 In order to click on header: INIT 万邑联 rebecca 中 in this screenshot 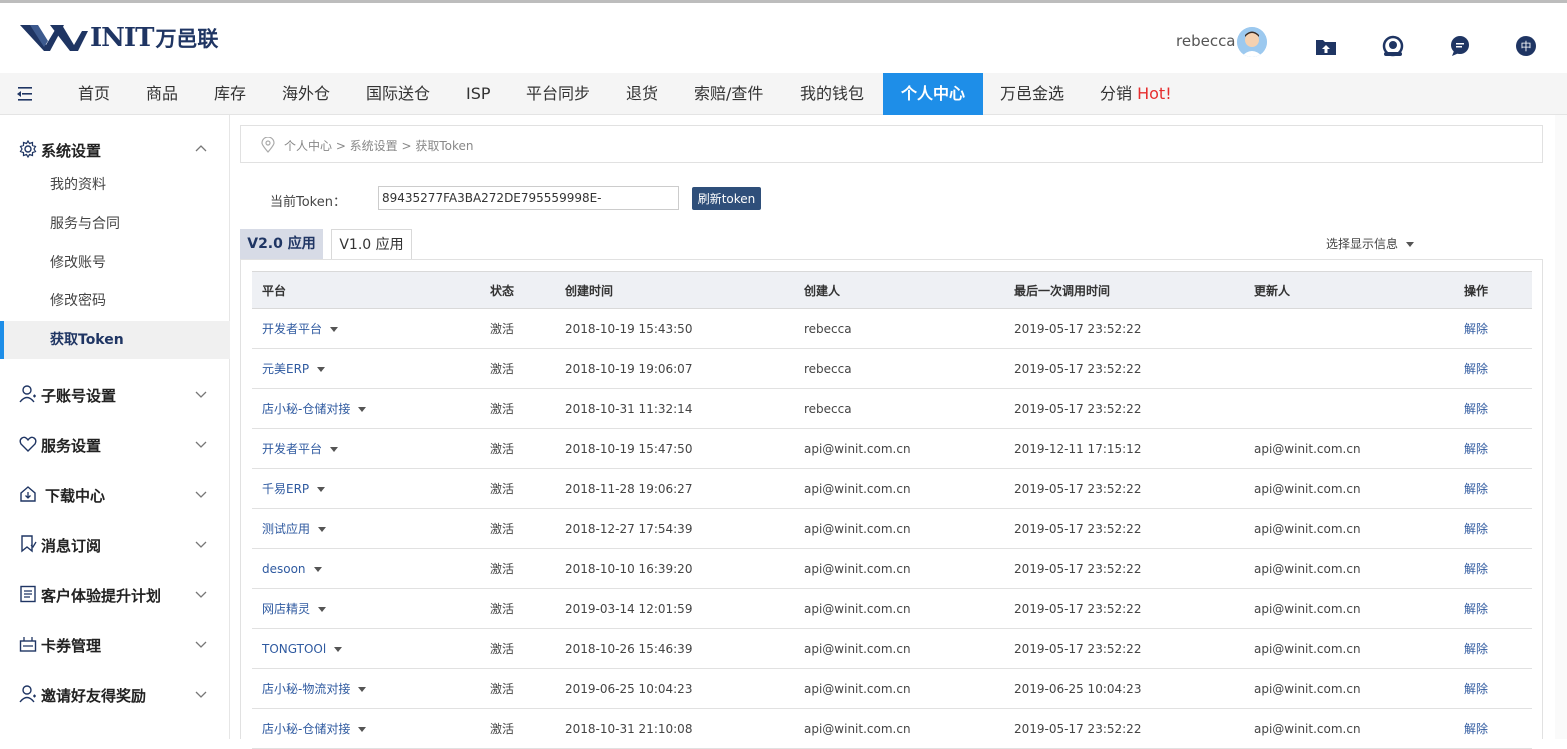, I will do `click(783, 38)`.